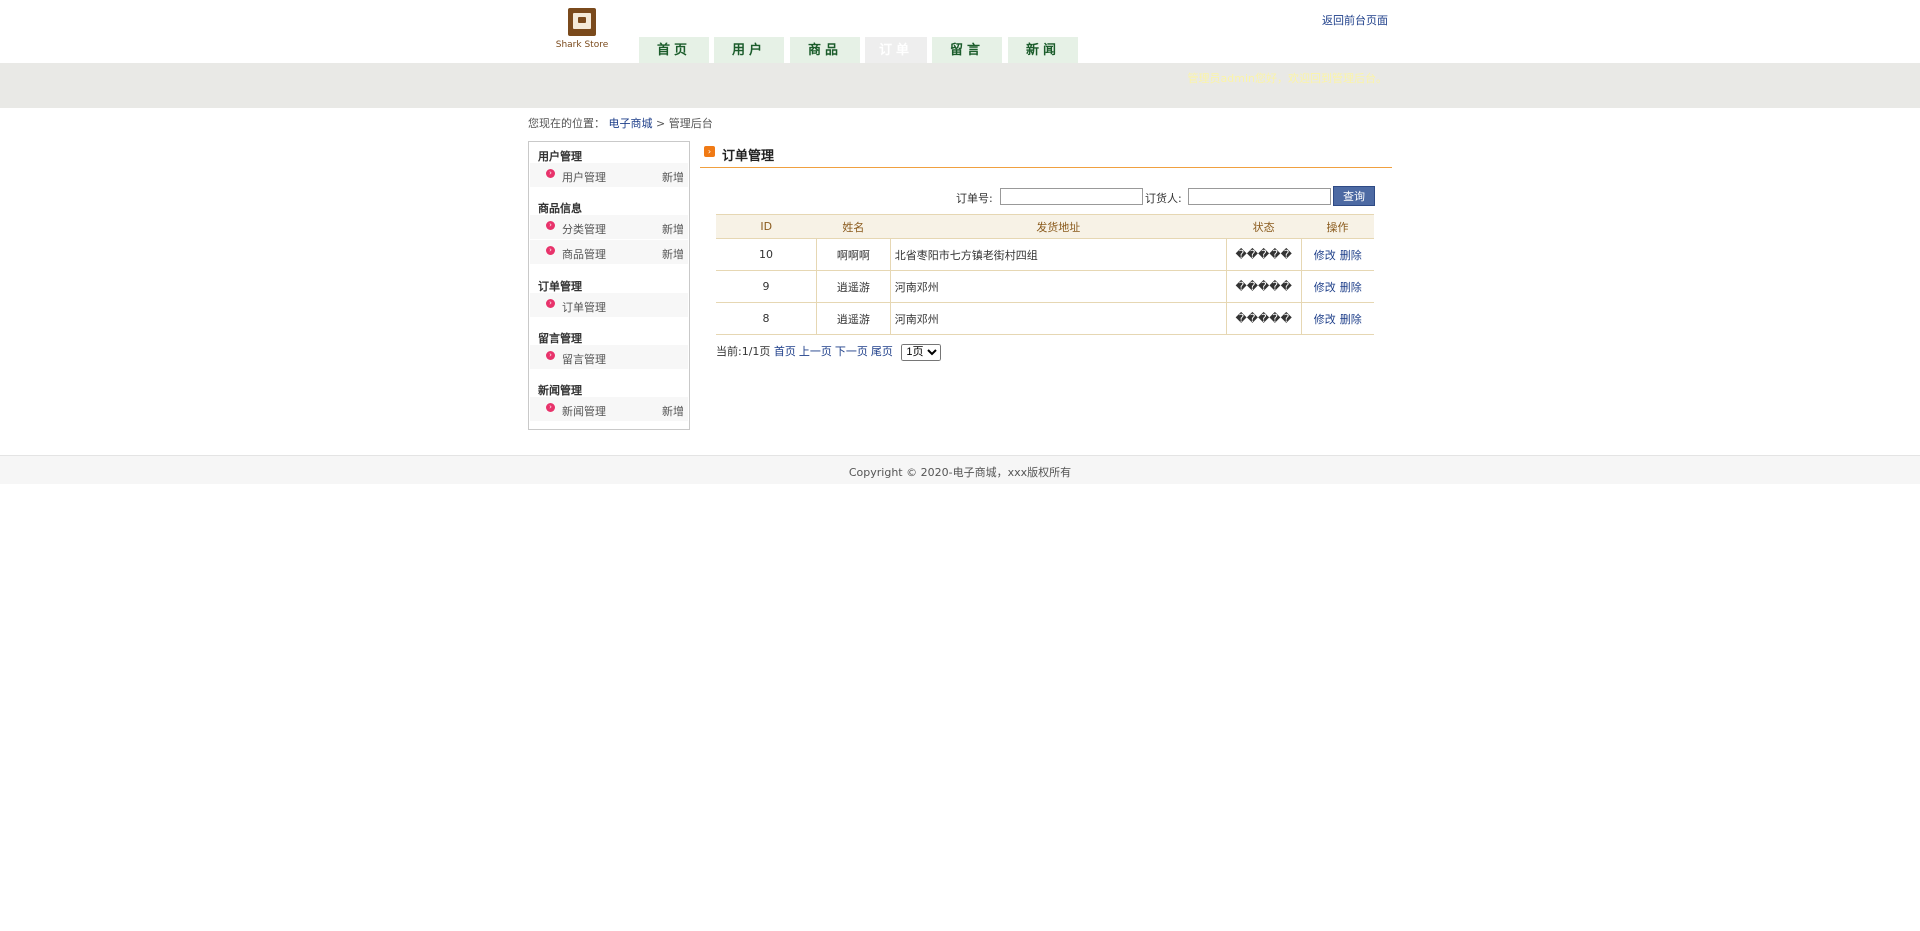 The image size is (1920, 931). What do you see at coordinates (766, 286) in the screenshot?
I see `cell-id: 9` at bounding box center [766, 286].